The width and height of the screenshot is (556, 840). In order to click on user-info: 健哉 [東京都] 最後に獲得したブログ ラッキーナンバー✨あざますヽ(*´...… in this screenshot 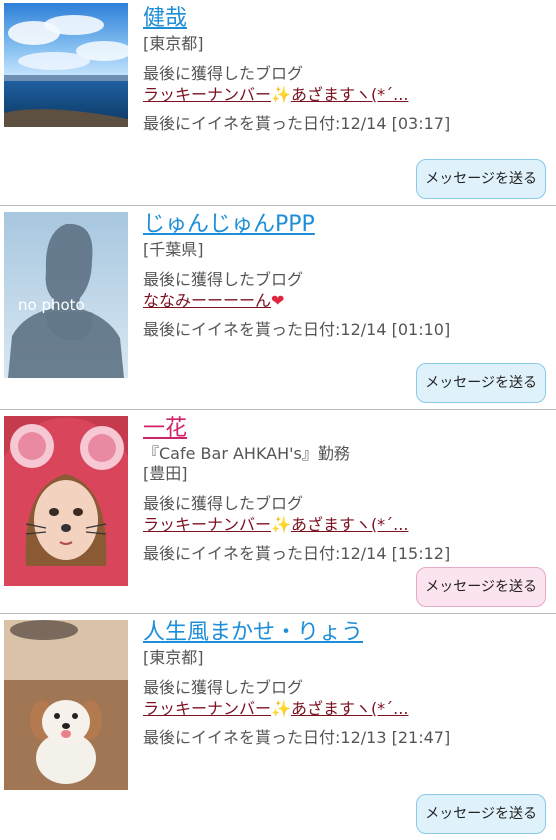, I will do `click(345, 69)`.